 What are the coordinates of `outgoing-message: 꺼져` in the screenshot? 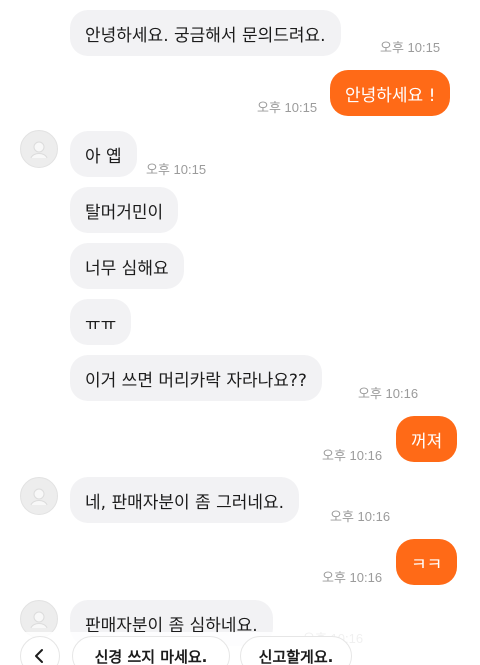 It's located at (427, 439).